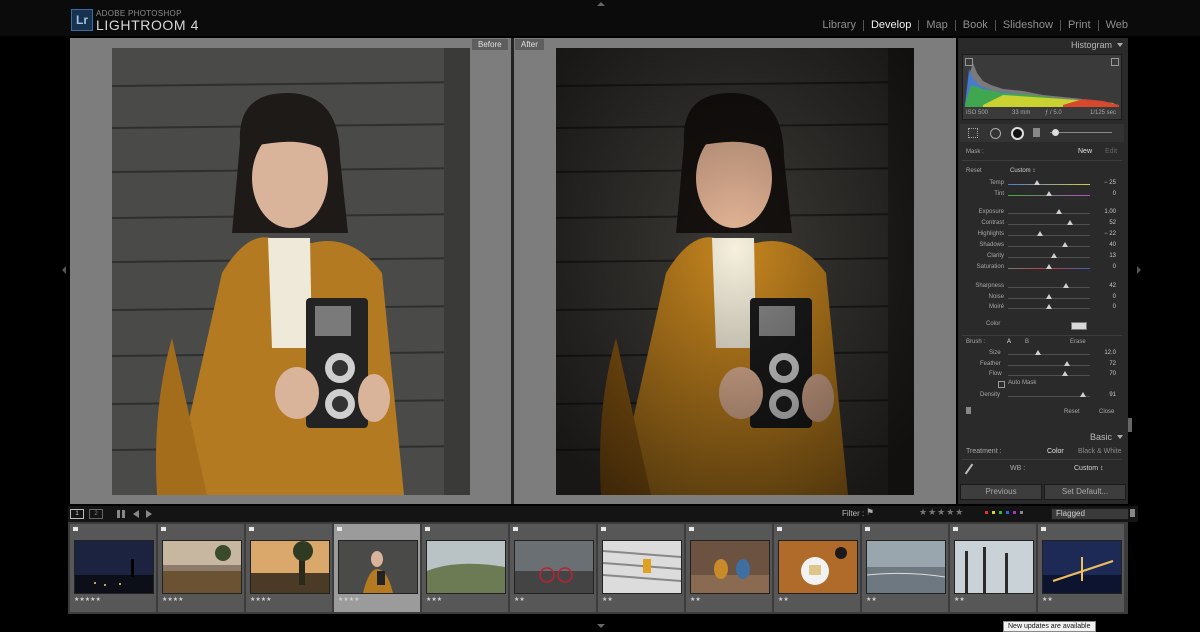 The height and width of the screenshot is (632, 1200). Describe the element at coordinates (601, 626) in the screenshot. I see `collapse-bottom-icon` at that location.